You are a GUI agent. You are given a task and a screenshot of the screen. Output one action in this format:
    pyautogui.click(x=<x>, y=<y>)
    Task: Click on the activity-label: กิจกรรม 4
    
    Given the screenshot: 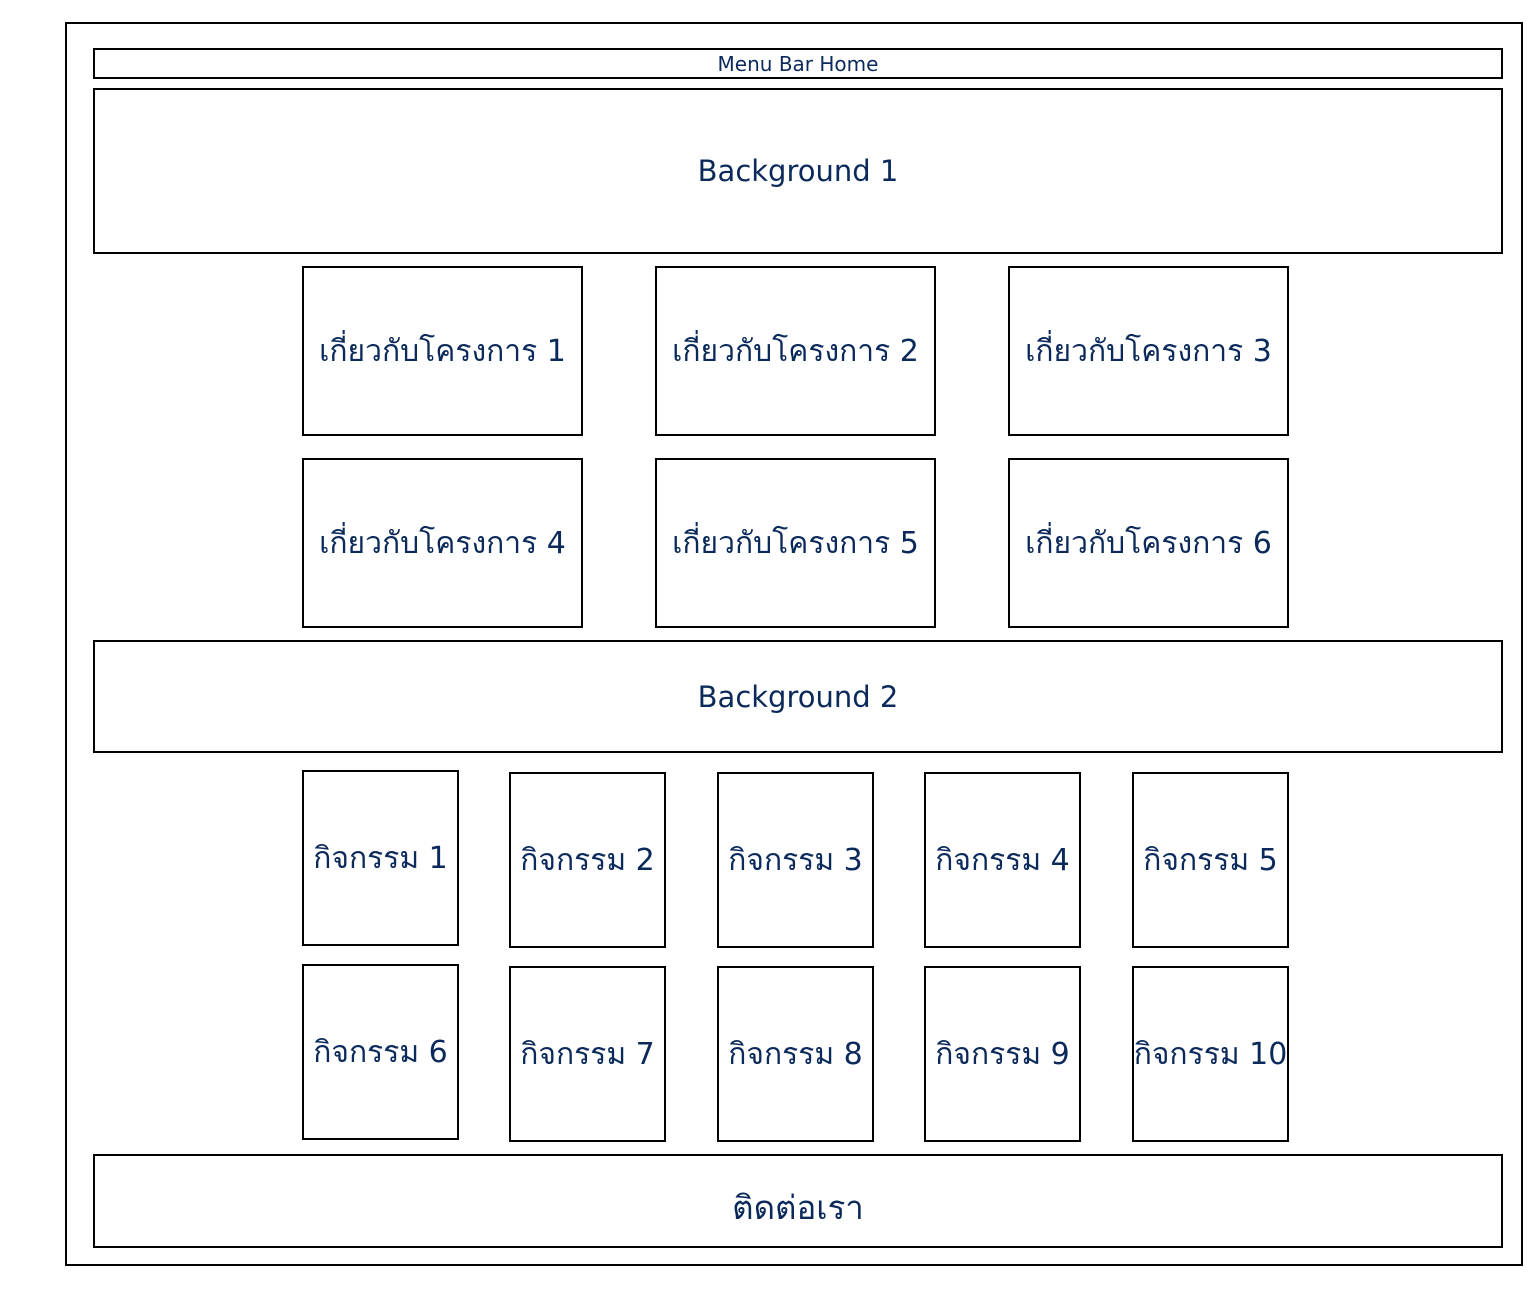 What is the action you would take?
    pyautogui.click(x=1002, y=860)
    